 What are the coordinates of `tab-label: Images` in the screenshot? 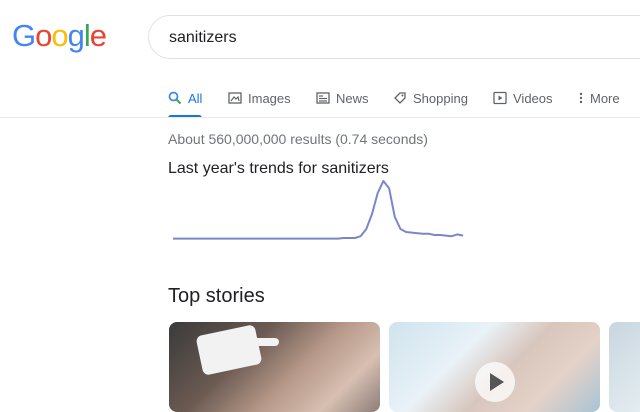 It's located at (269, 98).